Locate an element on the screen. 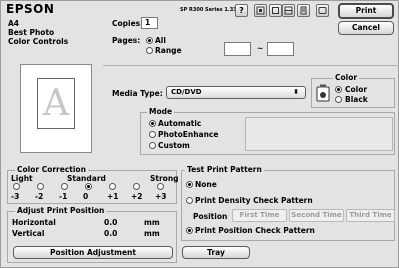  black-radio is located at coordinates (338, 99).